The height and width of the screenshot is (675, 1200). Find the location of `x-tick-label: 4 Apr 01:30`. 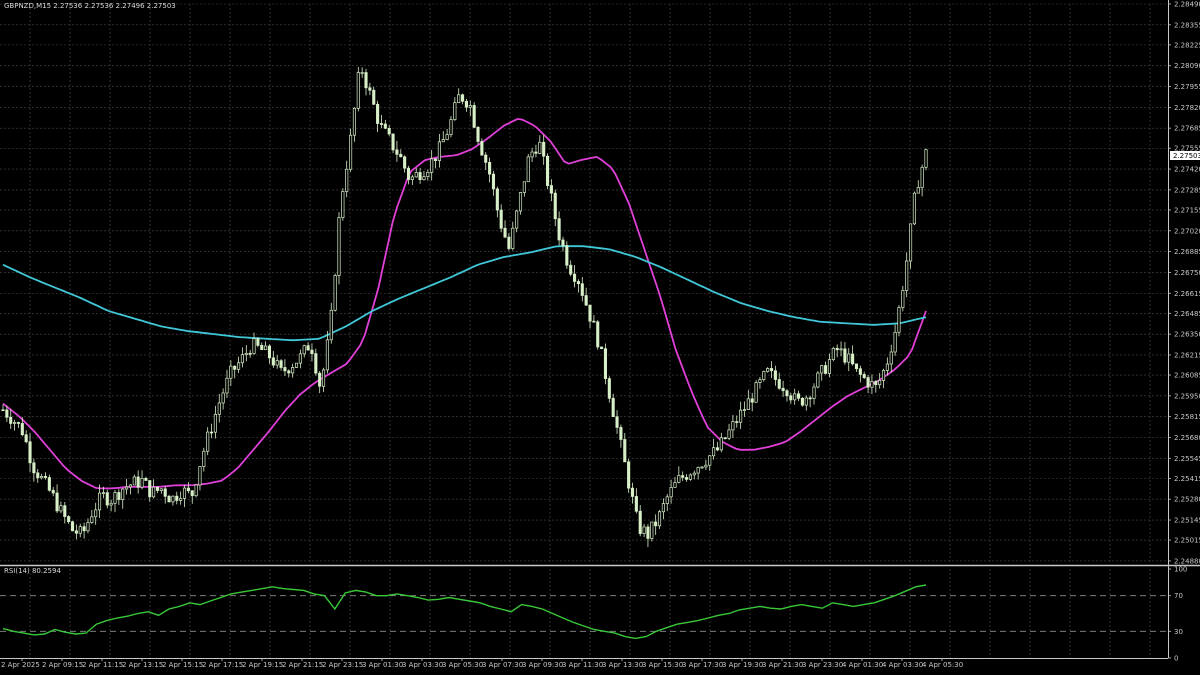

x-tick-label: 4 Apr 01:30 is located at coordinates (862, 665).